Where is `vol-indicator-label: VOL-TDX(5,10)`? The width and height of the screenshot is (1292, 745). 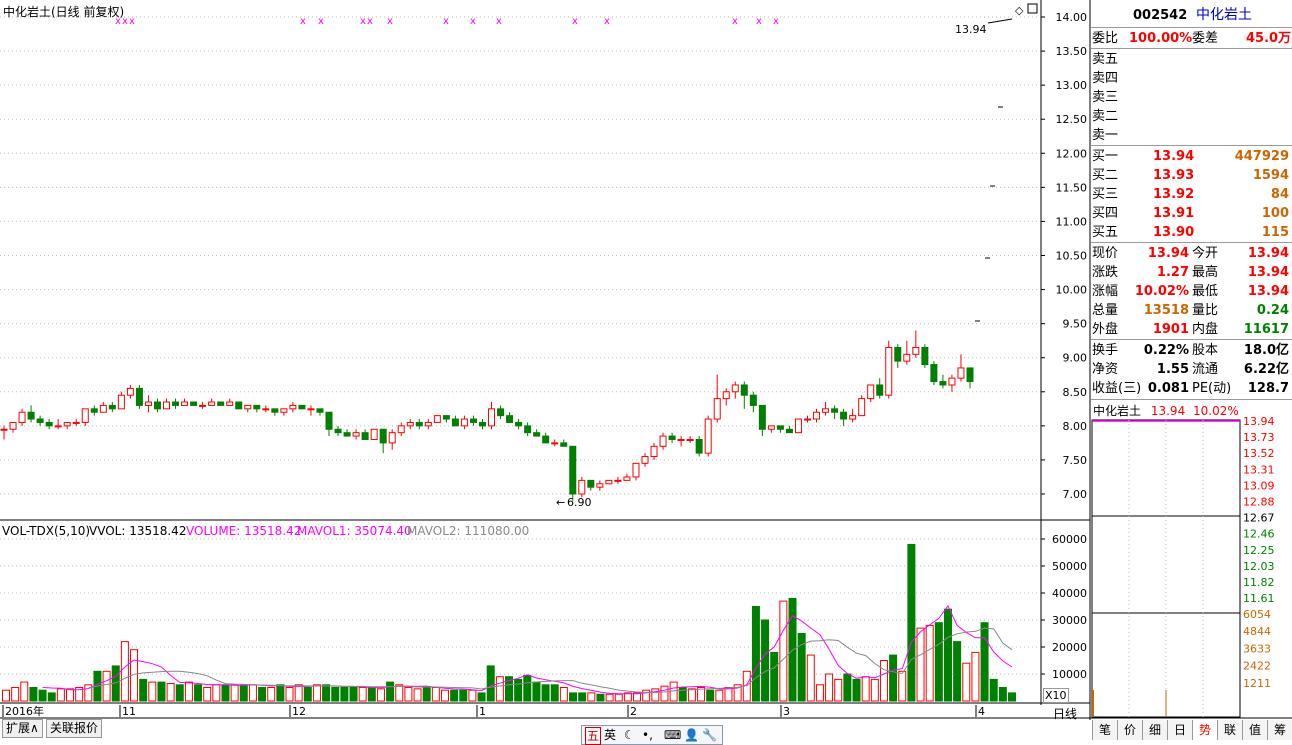 vol-indicator-label: VOL-TDX(5,10) is located at coordinates (46, 531).